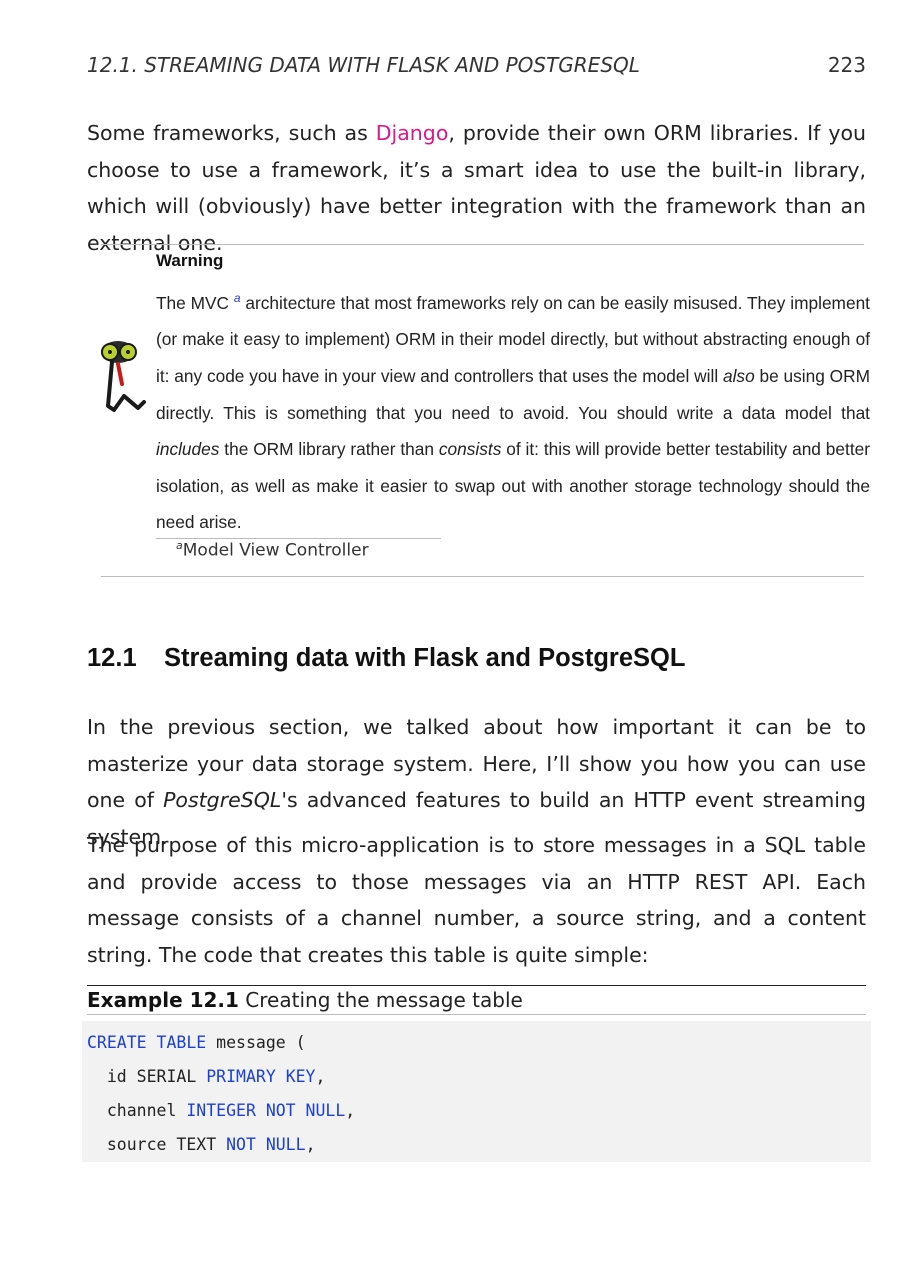  What do you see at coordinates (221, 1110) in the screenshot?
I see `code-line: channel INTEGER NOT NULL,` at bounding box center [221, 1110].